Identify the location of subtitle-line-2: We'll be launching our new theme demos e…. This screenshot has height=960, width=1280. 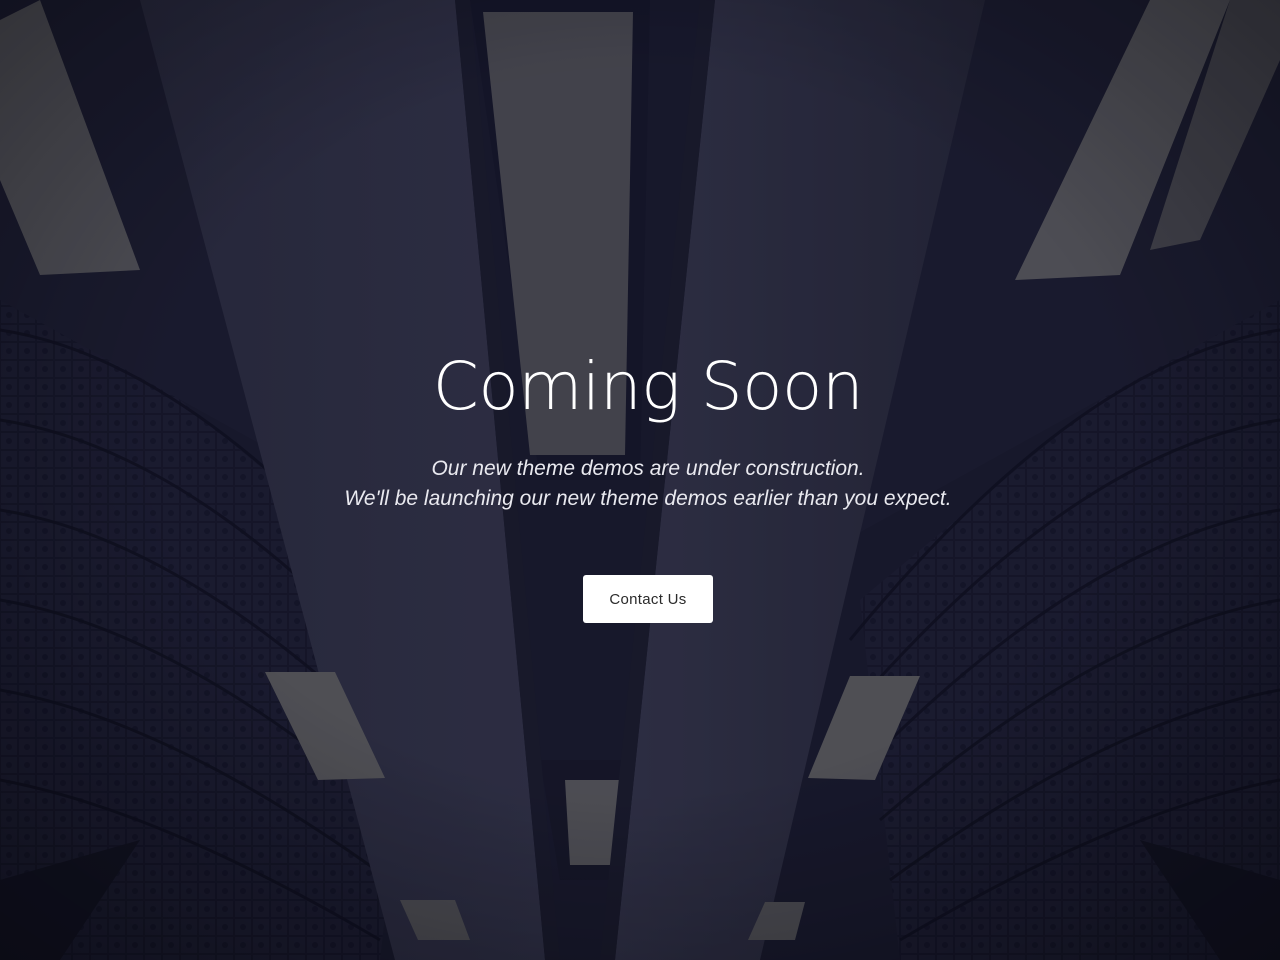
(648, 498).